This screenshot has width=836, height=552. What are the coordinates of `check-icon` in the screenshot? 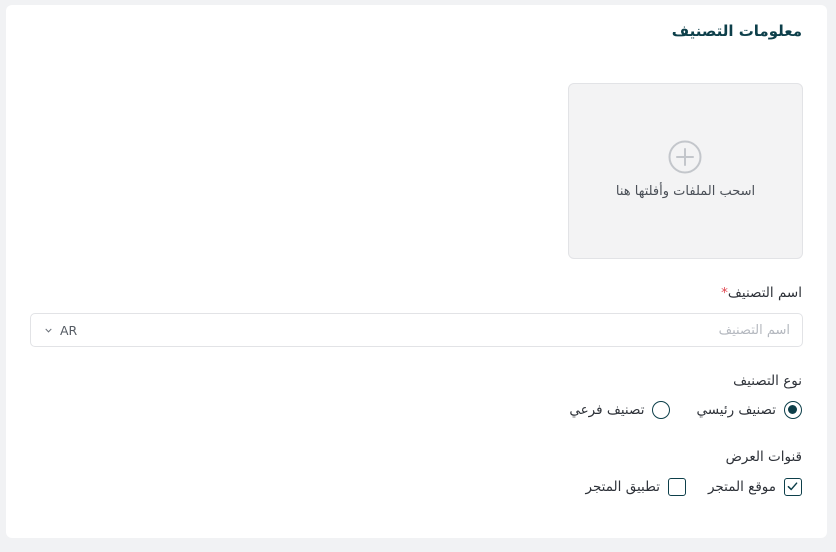 It's located at (792, 486).